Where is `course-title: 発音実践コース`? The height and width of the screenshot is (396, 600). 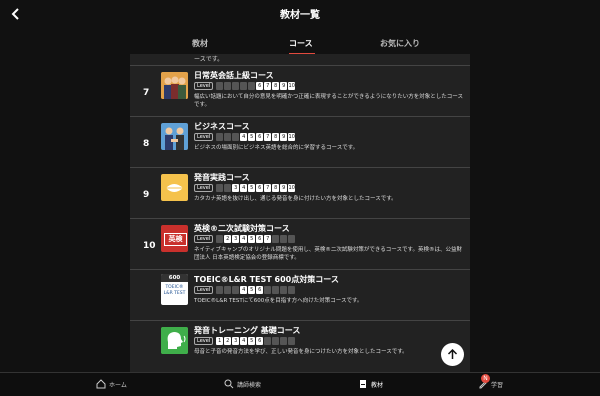
course-title: 発音実践コース is located at coordinates (222, 177).